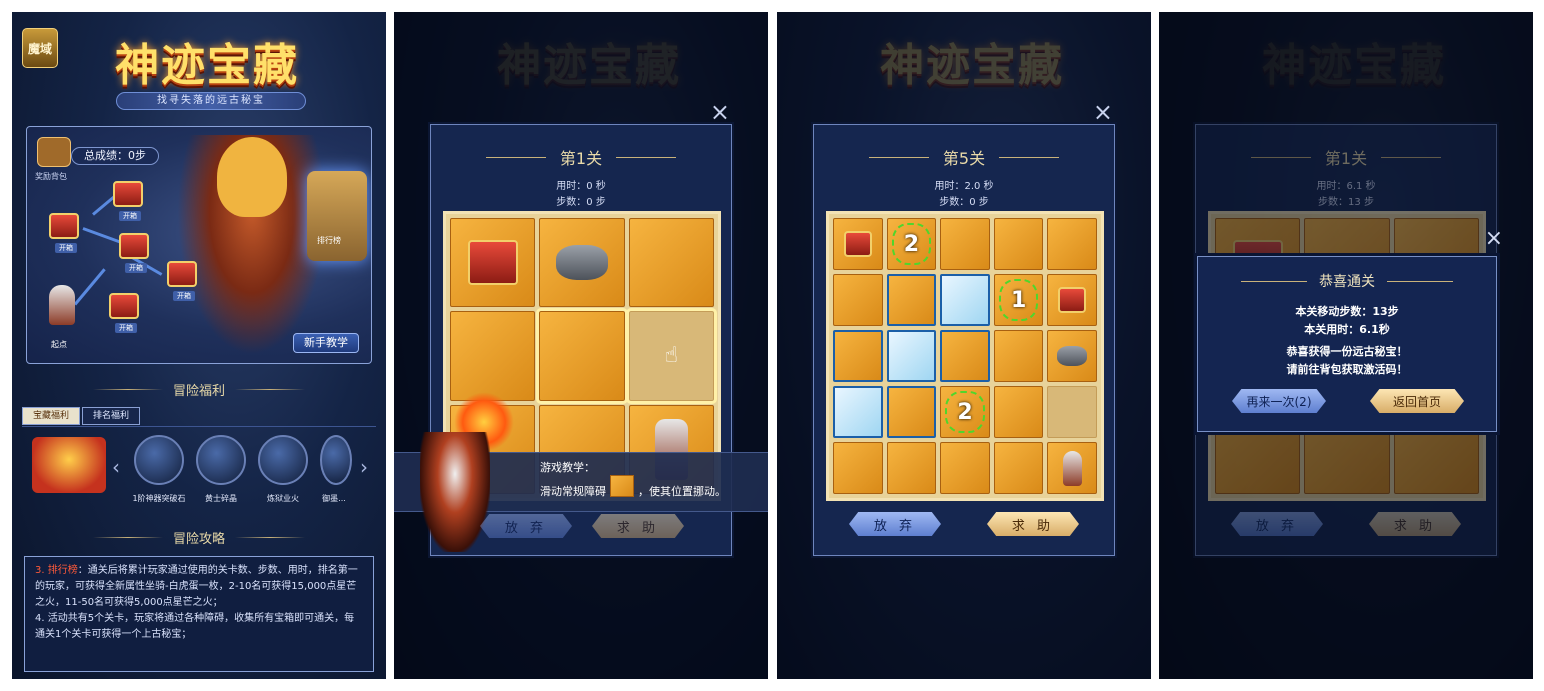  What do you see at coordinates (1417, 401) in the screenshot?
I see `home-button: 返回首页` at bounding box center [1417, 401].